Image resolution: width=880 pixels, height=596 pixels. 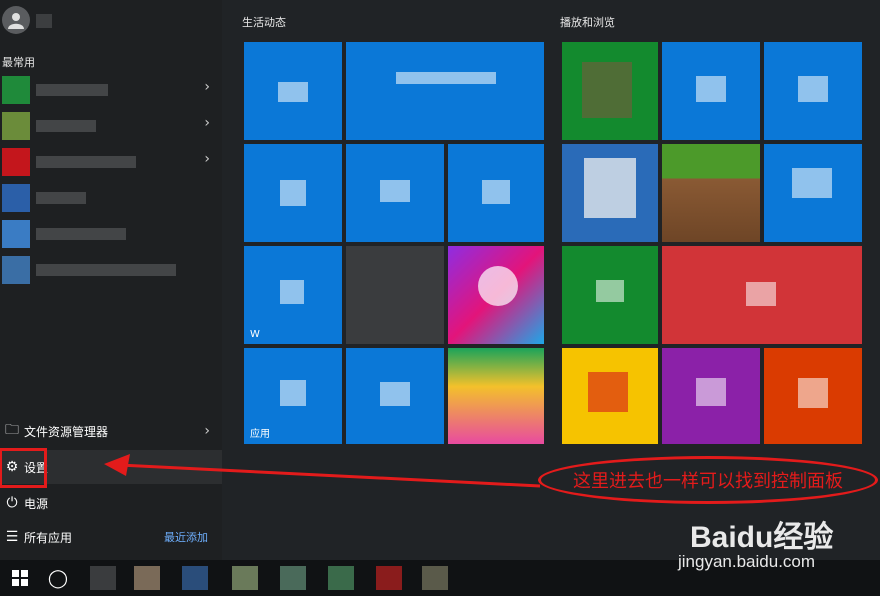 I want to click on feedback-icon, so click(x=395, y=394).